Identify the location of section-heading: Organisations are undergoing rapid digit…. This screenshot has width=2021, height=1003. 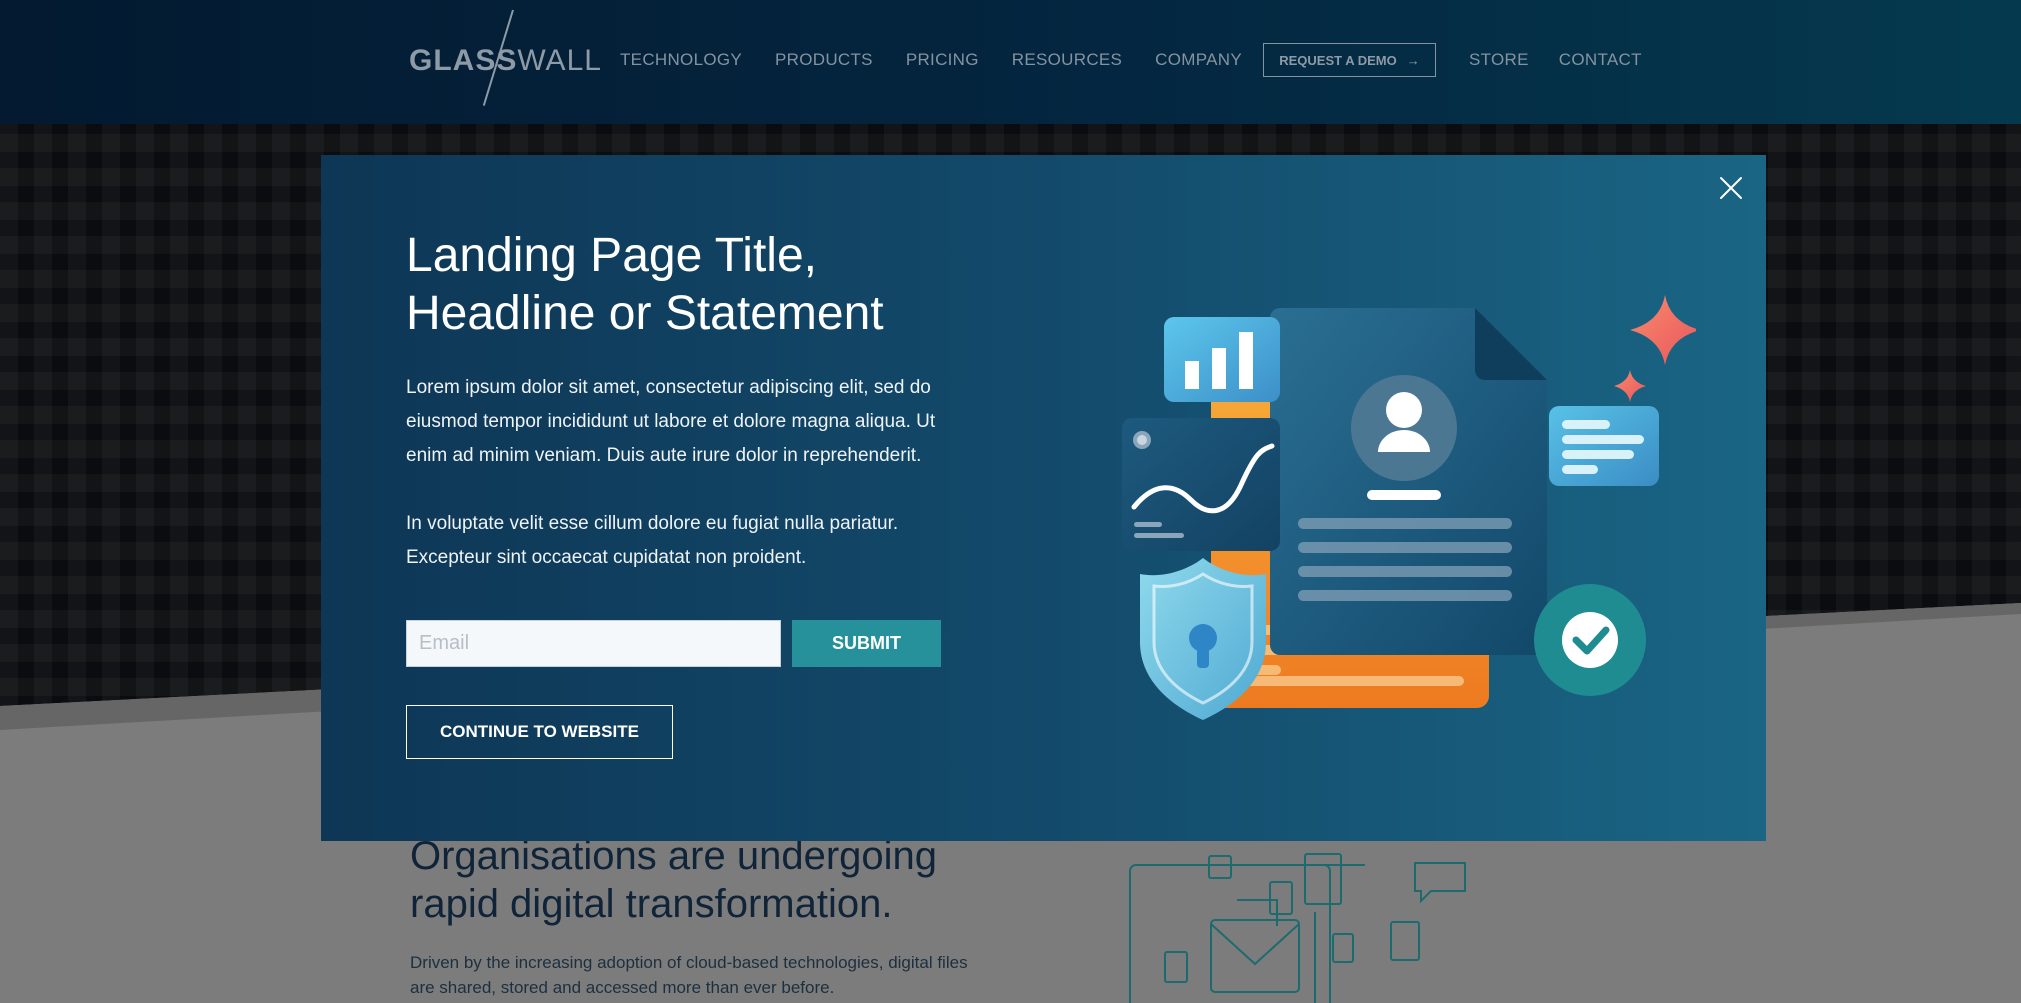
(674, 880).